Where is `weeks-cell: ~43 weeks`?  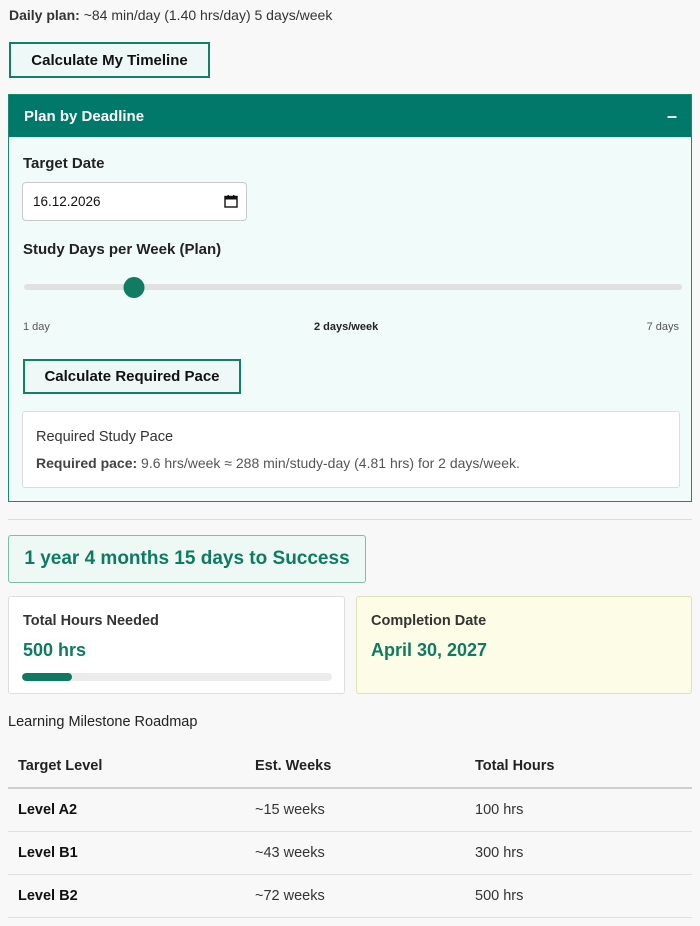
weeks-cell: ~43 weeks is located at coordinates (355, 853).